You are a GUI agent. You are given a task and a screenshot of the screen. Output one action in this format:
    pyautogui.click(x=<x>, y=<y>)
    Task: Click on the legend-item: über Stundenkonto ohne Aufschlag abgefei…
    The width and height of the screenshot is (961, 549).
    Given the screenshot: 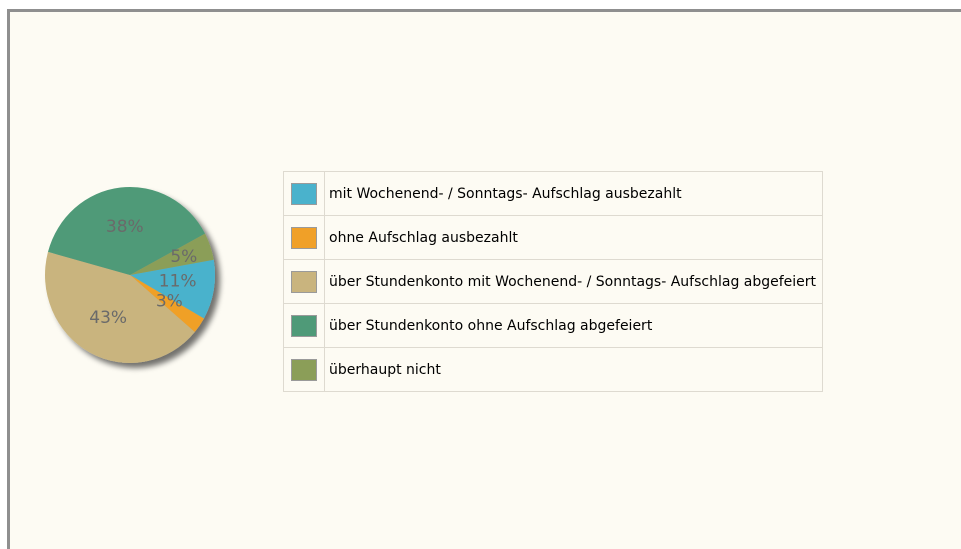 What is the action you would take?
    pyautogui.click(x=553, y=325)
    